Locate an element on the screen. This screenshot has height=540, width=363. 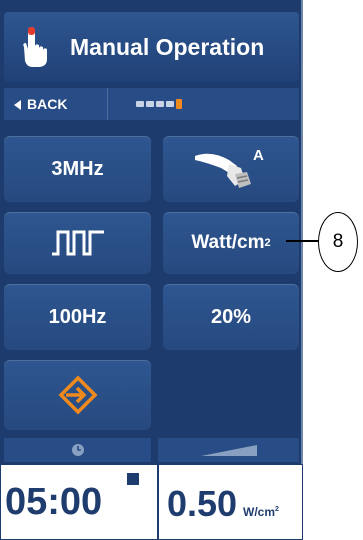
waveform-button is located at coordinates (77, 243).